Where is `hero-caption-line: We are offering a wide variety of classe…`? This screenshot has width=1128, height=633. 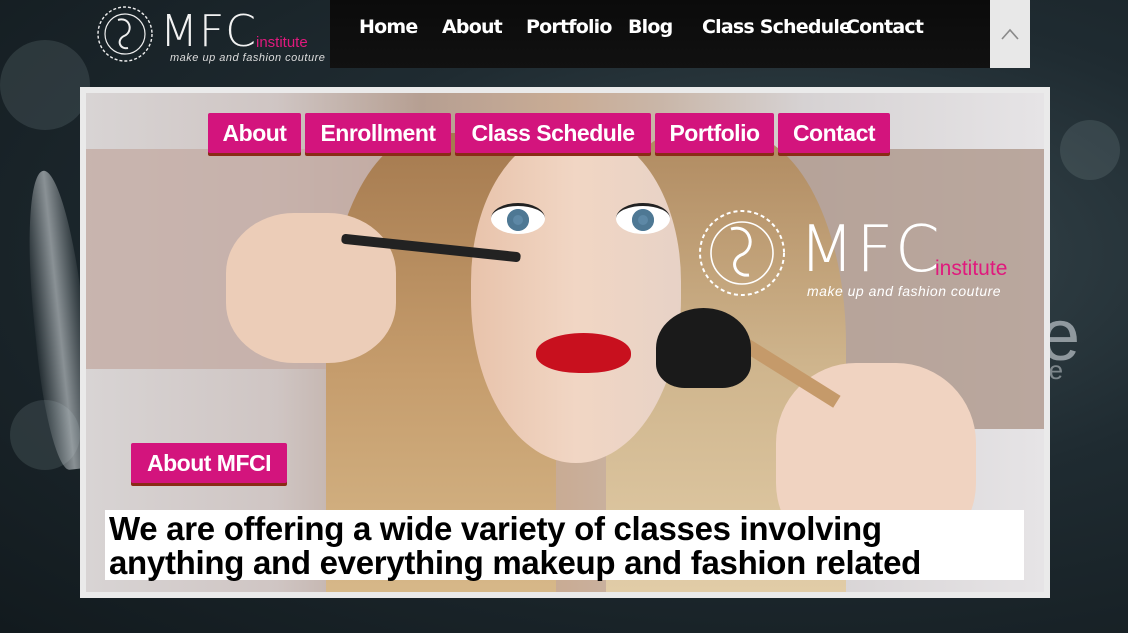
hero-caption-line: We are offering a wide variety of classe… is located at coordinates (495, 528).